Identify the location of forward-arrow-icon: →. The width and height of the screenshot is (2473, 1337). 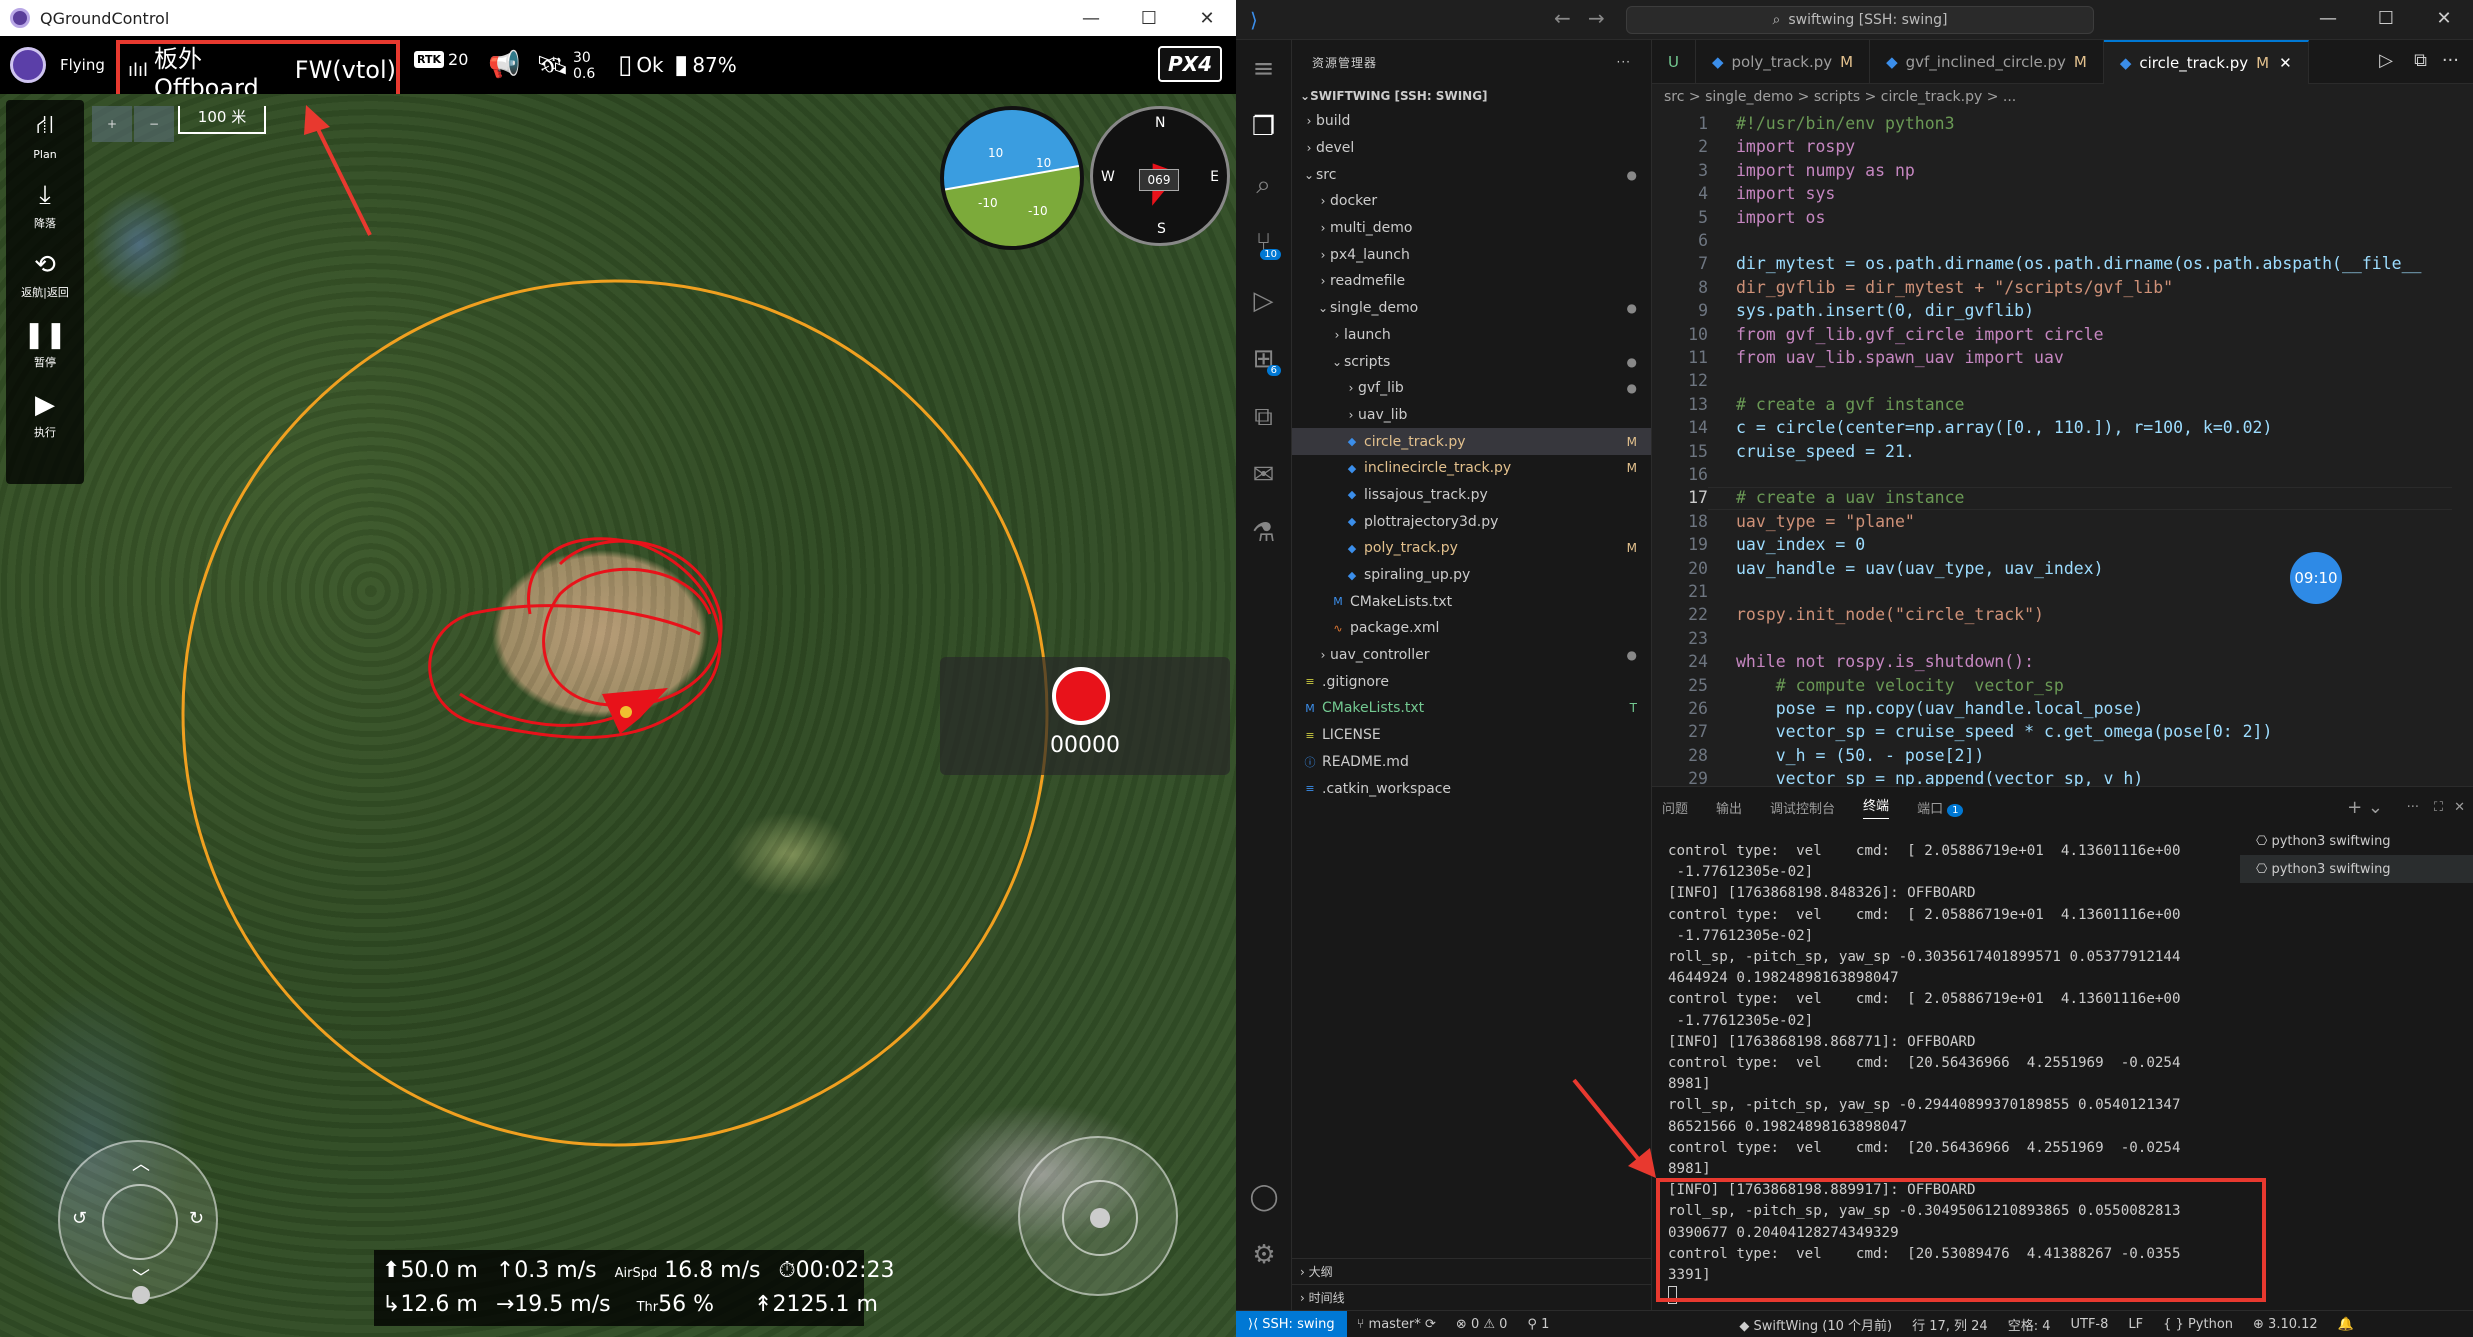
(1596, 18).